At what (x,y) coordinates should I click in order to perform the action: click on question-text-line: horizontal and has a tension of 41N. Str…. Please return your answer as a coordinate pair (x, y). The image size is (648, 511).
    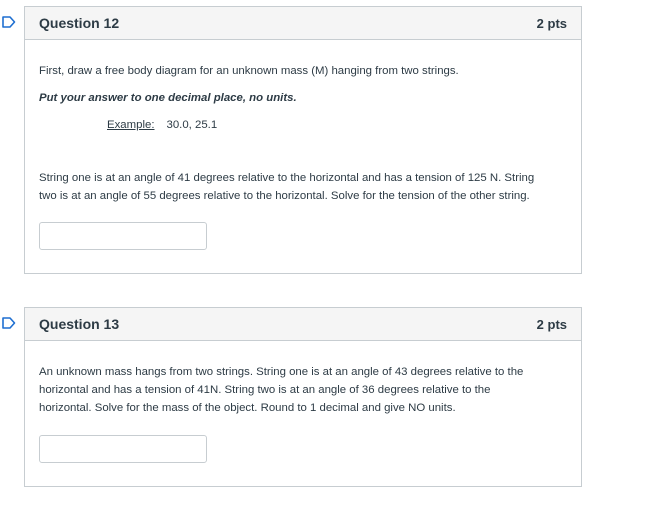
    Looking at the image, I should click on (265, 390).